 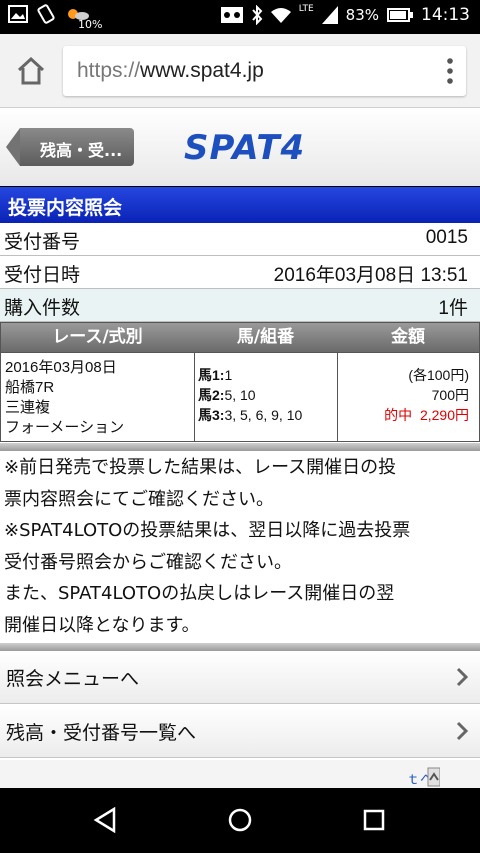 What do you see at coordinates (98, 397) in the screenshot?
I see `race-cell: 2016年03月08日 船橋7R 三連複 フォーメーション` at bounding box center [98, 397].